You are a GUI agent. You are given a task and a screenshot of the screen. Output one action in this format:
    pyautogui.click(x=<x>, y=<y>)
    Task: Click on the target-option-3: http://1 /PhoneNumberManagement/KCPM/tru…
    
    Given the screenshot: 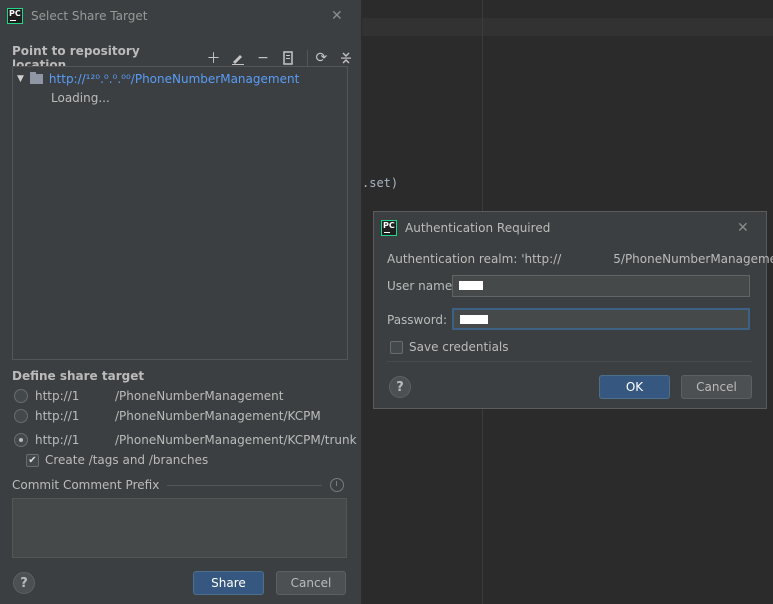 What is the action you would take?
    pyautogui.click(x=185, y=440)
    